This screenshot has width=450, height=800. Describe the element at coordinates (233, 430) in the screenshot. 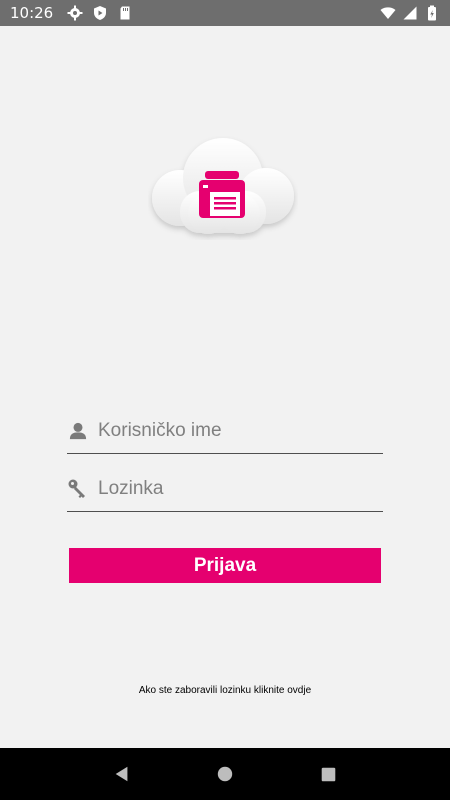

I see `username-input` at that location.